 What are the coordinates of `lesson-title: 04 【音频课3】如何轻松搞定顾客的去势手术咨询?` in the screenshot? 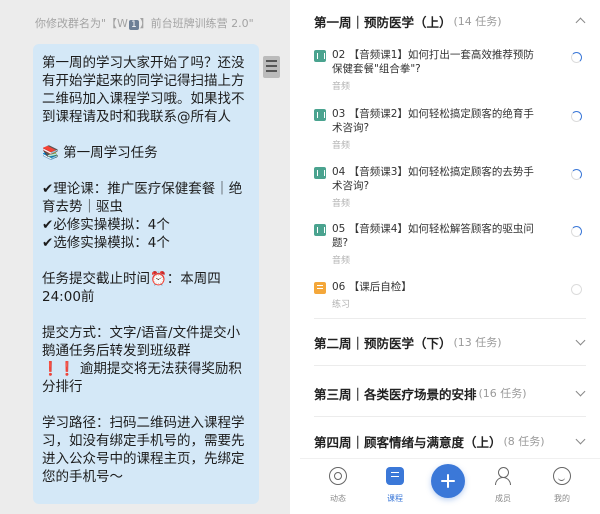 It's located at (433, 179).